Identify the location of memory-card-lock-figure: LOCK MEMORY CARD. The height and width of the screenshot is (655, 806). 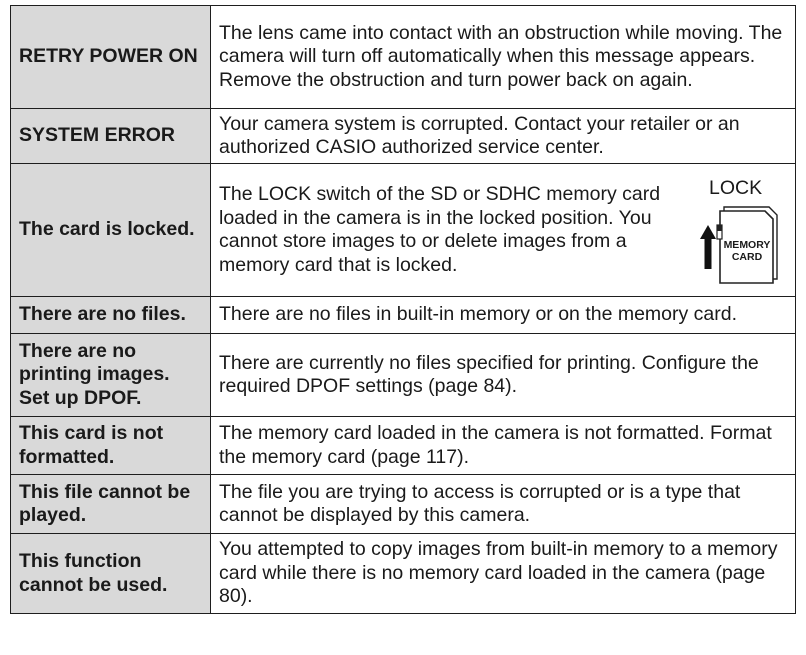
(739, 230).